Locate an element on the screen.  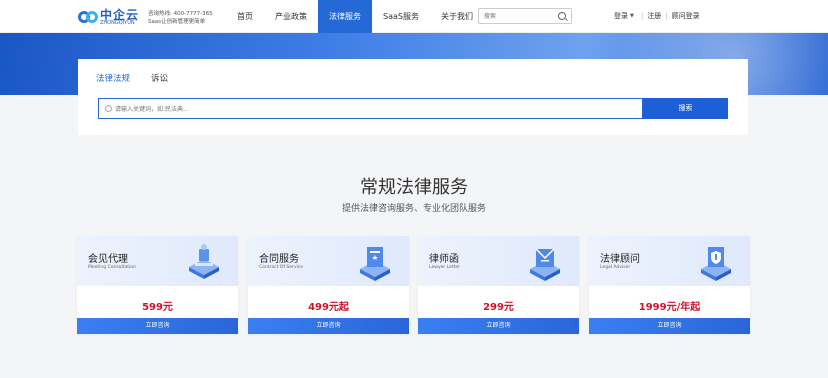
chevron-down-icon: ▼ is located at coordinates (632, 16).